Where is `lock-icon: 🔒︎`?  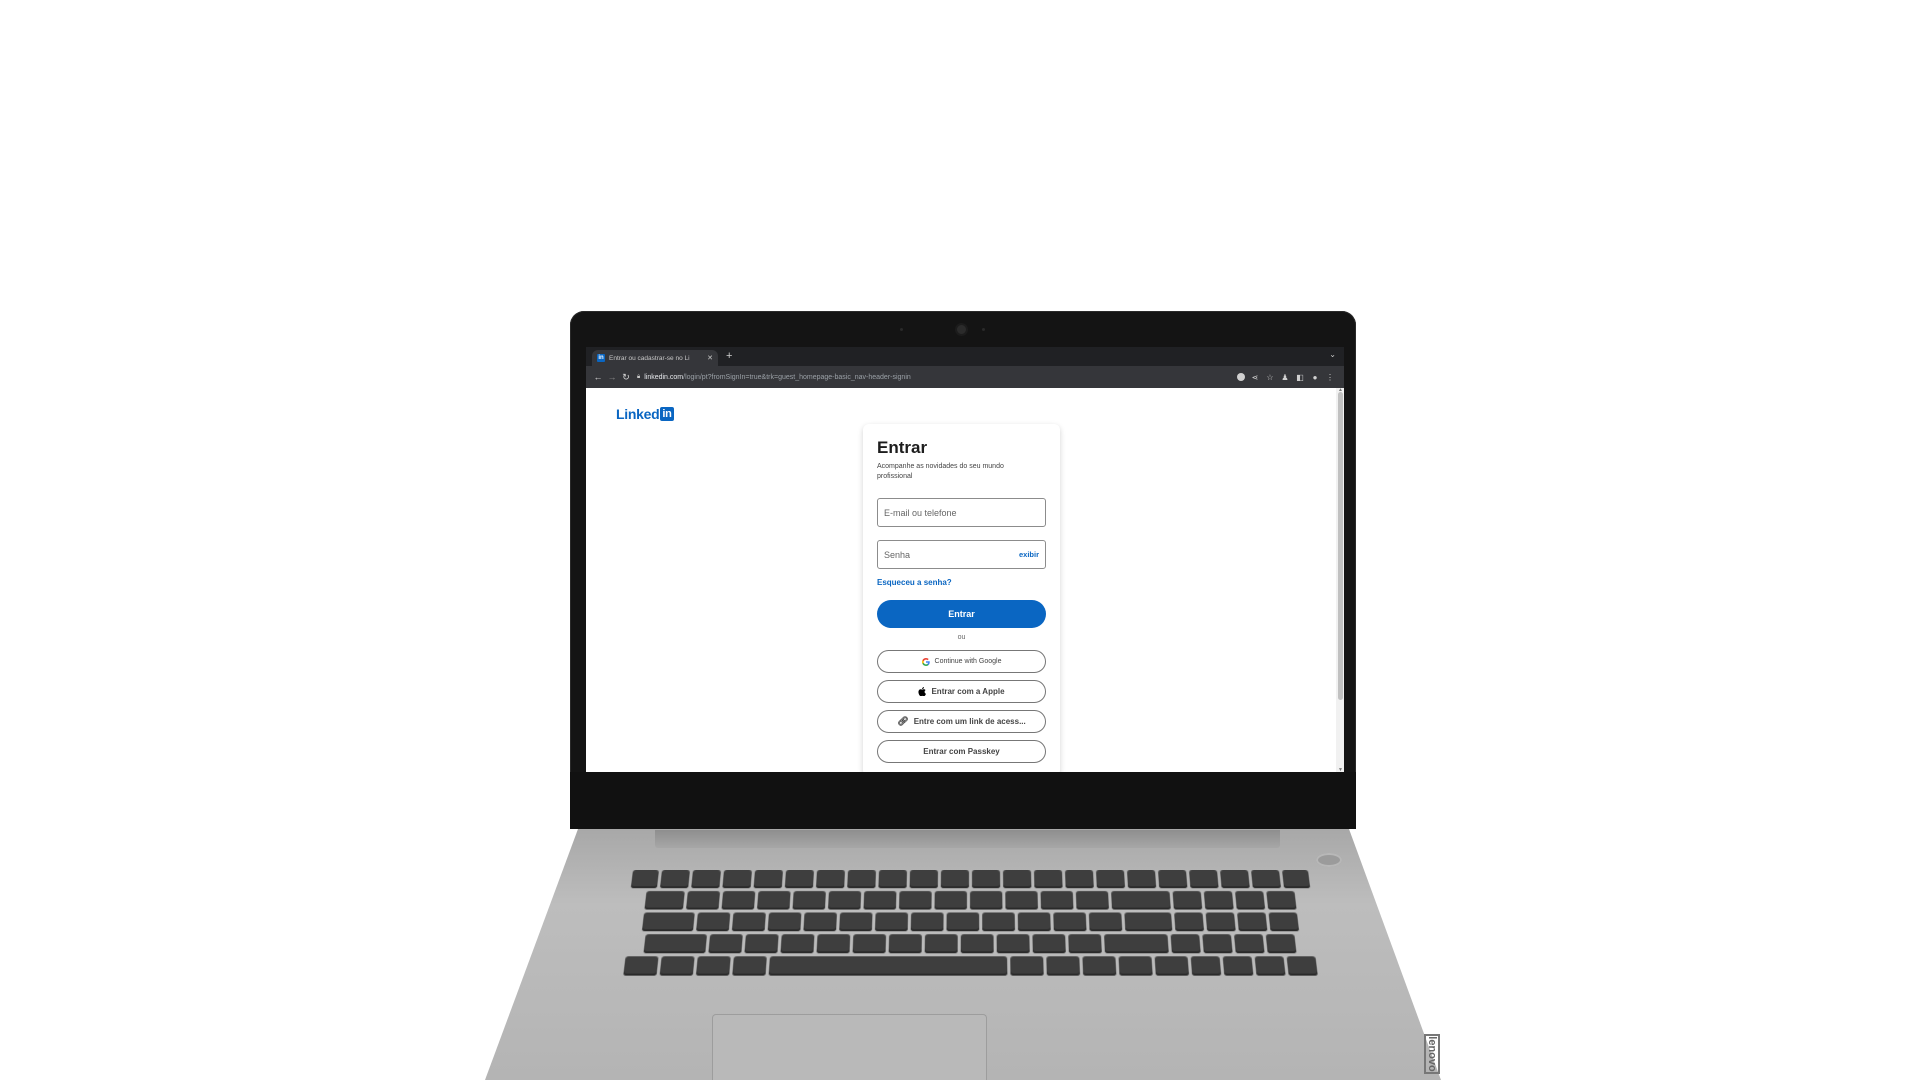 lock-icon: 🔒︎ is located at coordinates (638, 377).